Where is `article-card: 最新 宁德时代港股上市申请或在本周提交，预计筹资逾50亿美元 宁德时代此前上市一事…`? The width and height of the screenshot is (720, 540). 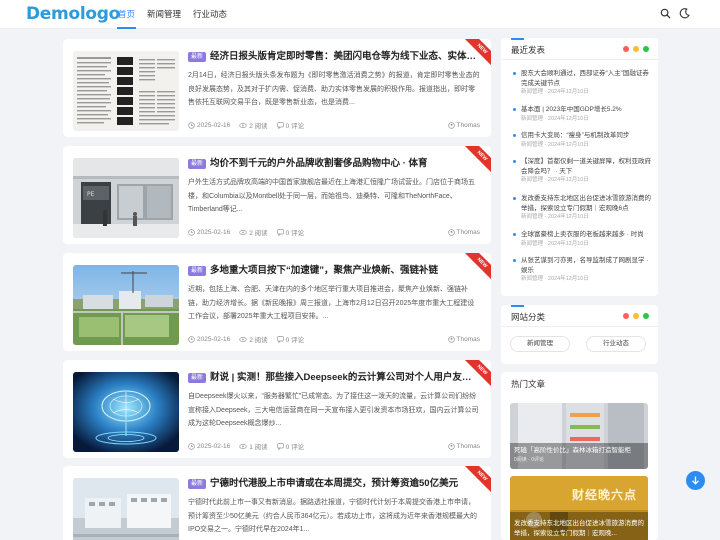
article-card: 最新 宁德时代港股上市申请或在本周提交，预计筹资逾50亿美元 宁德时代此前上市一事… is located at coordinates (277, 503).